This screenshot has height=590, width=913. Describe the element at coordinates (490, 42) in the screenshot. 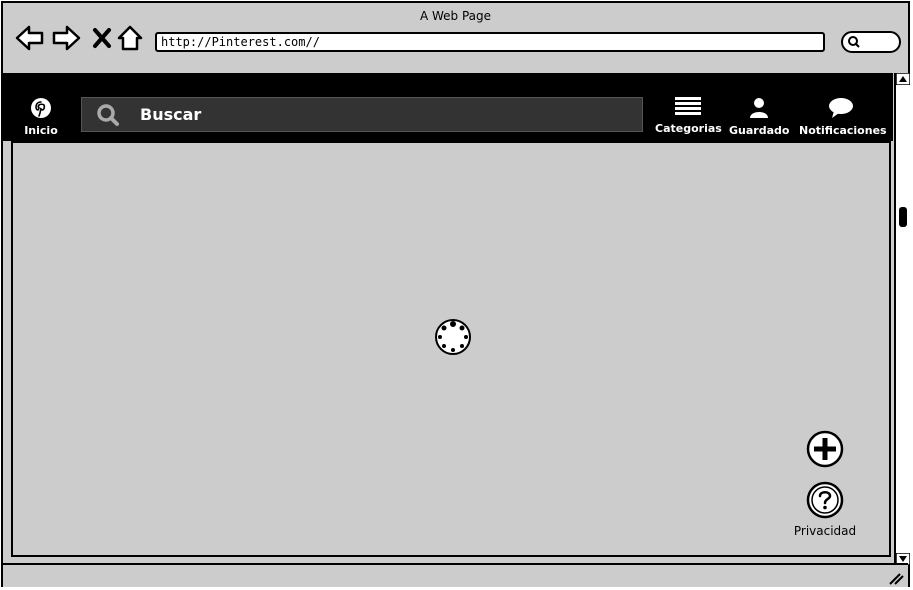

I see `address-bar: http://Pinterest.com//` at that location.